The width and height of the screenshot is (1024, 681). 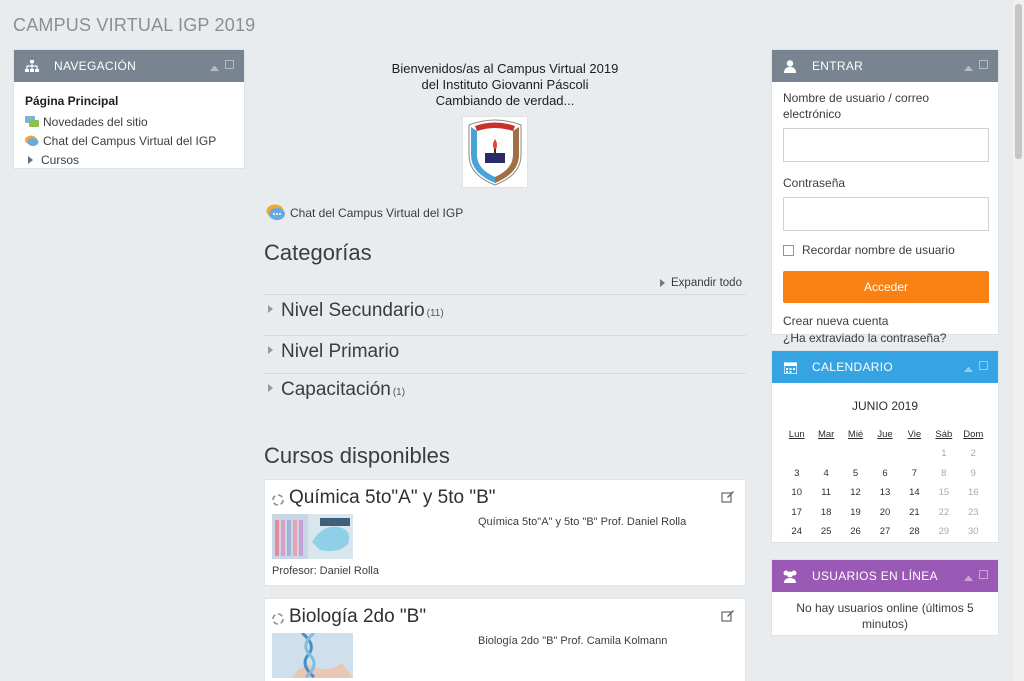 I want to click on calendar-day: 22, so click(x=943, y=513).